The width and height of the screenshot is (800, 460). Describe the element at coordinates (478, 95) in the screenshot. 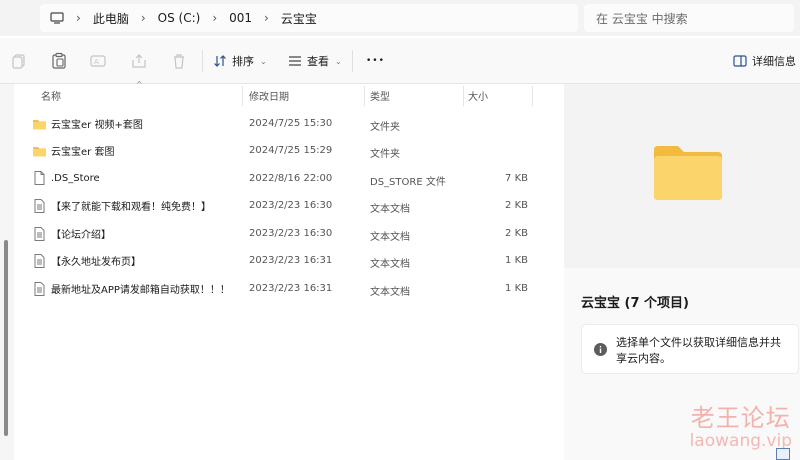

I see `column-header-size: 大小` at that location.